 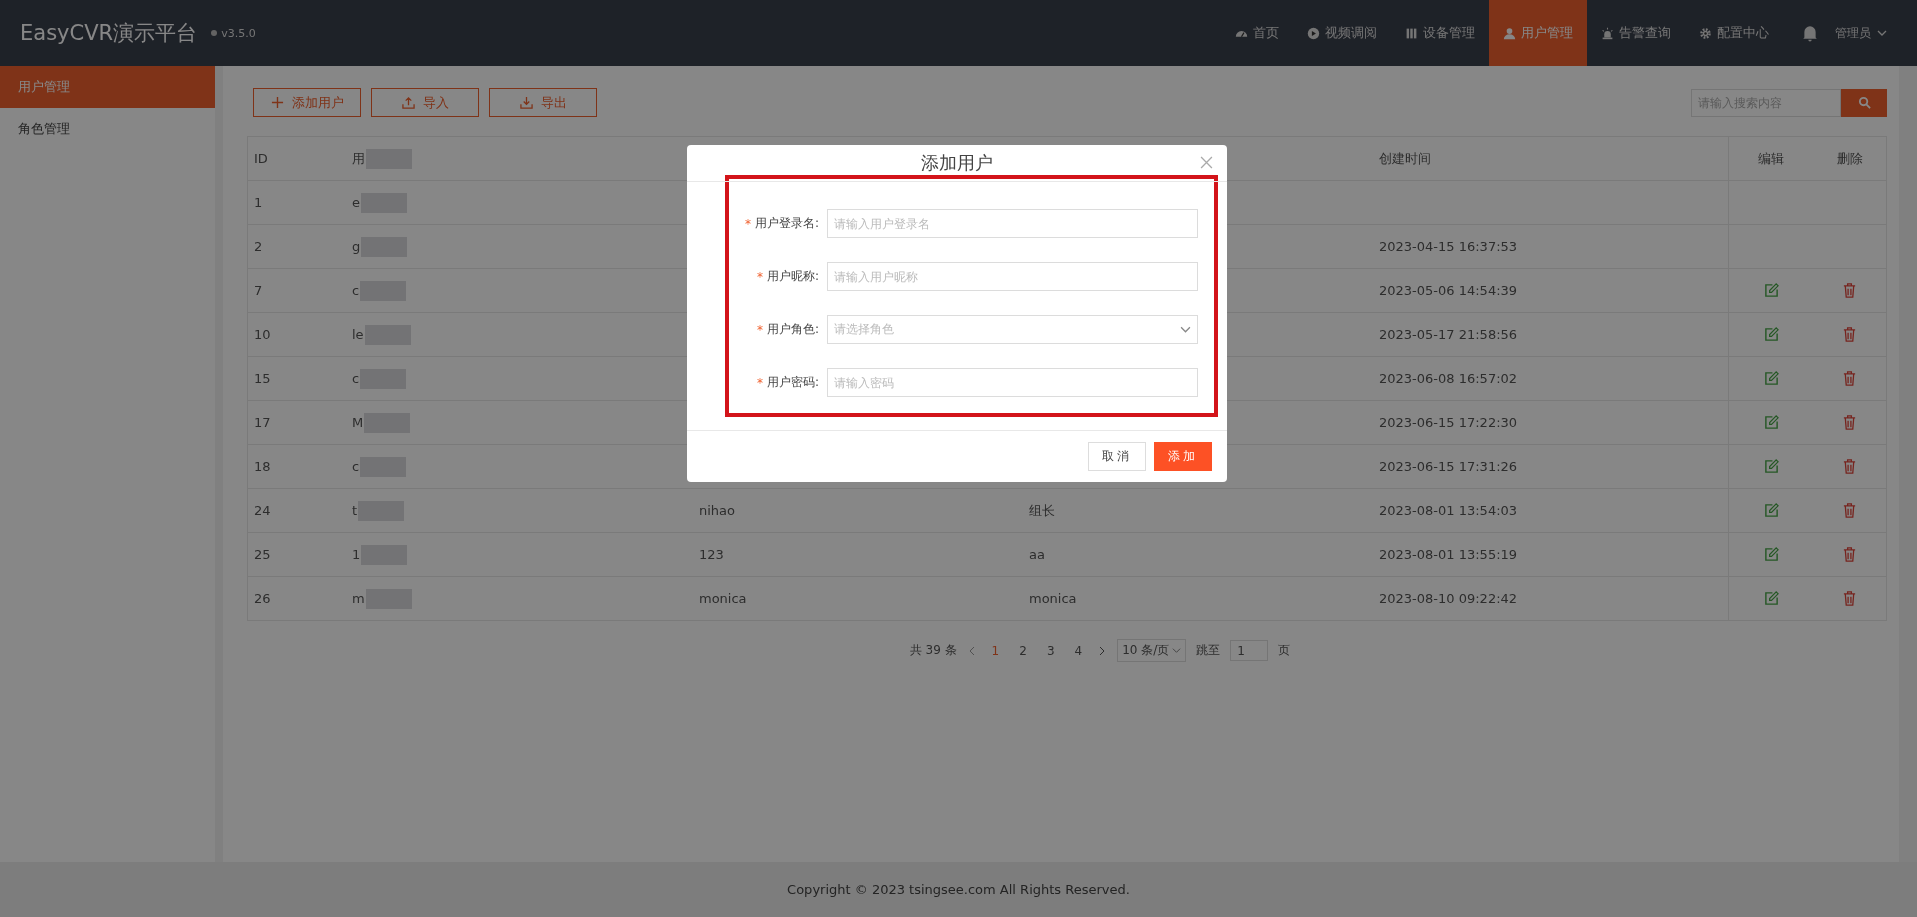 What do you see at coordinates (358, 598) in the screenshot?
I see `name-cell: m` at bounding box center [358, 598].